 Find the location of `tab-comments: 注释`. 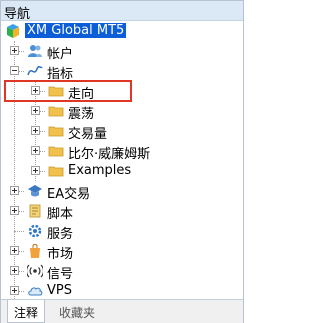

tab-comments: 注释 is located at coordinates (26, 311).